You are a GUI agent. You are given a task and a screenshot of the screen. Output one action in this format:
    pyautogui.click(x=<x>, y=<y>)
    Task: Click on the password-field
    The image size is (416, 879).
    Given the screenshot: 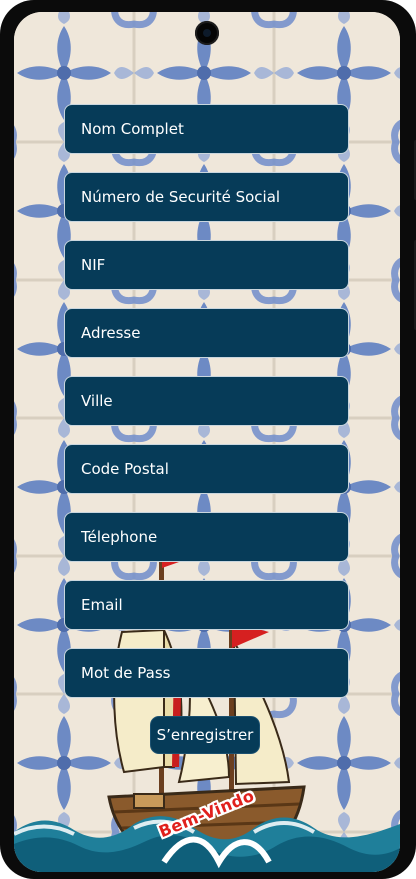 What is the action you would take?
    pyautogui.click(x=206, y=673)
    